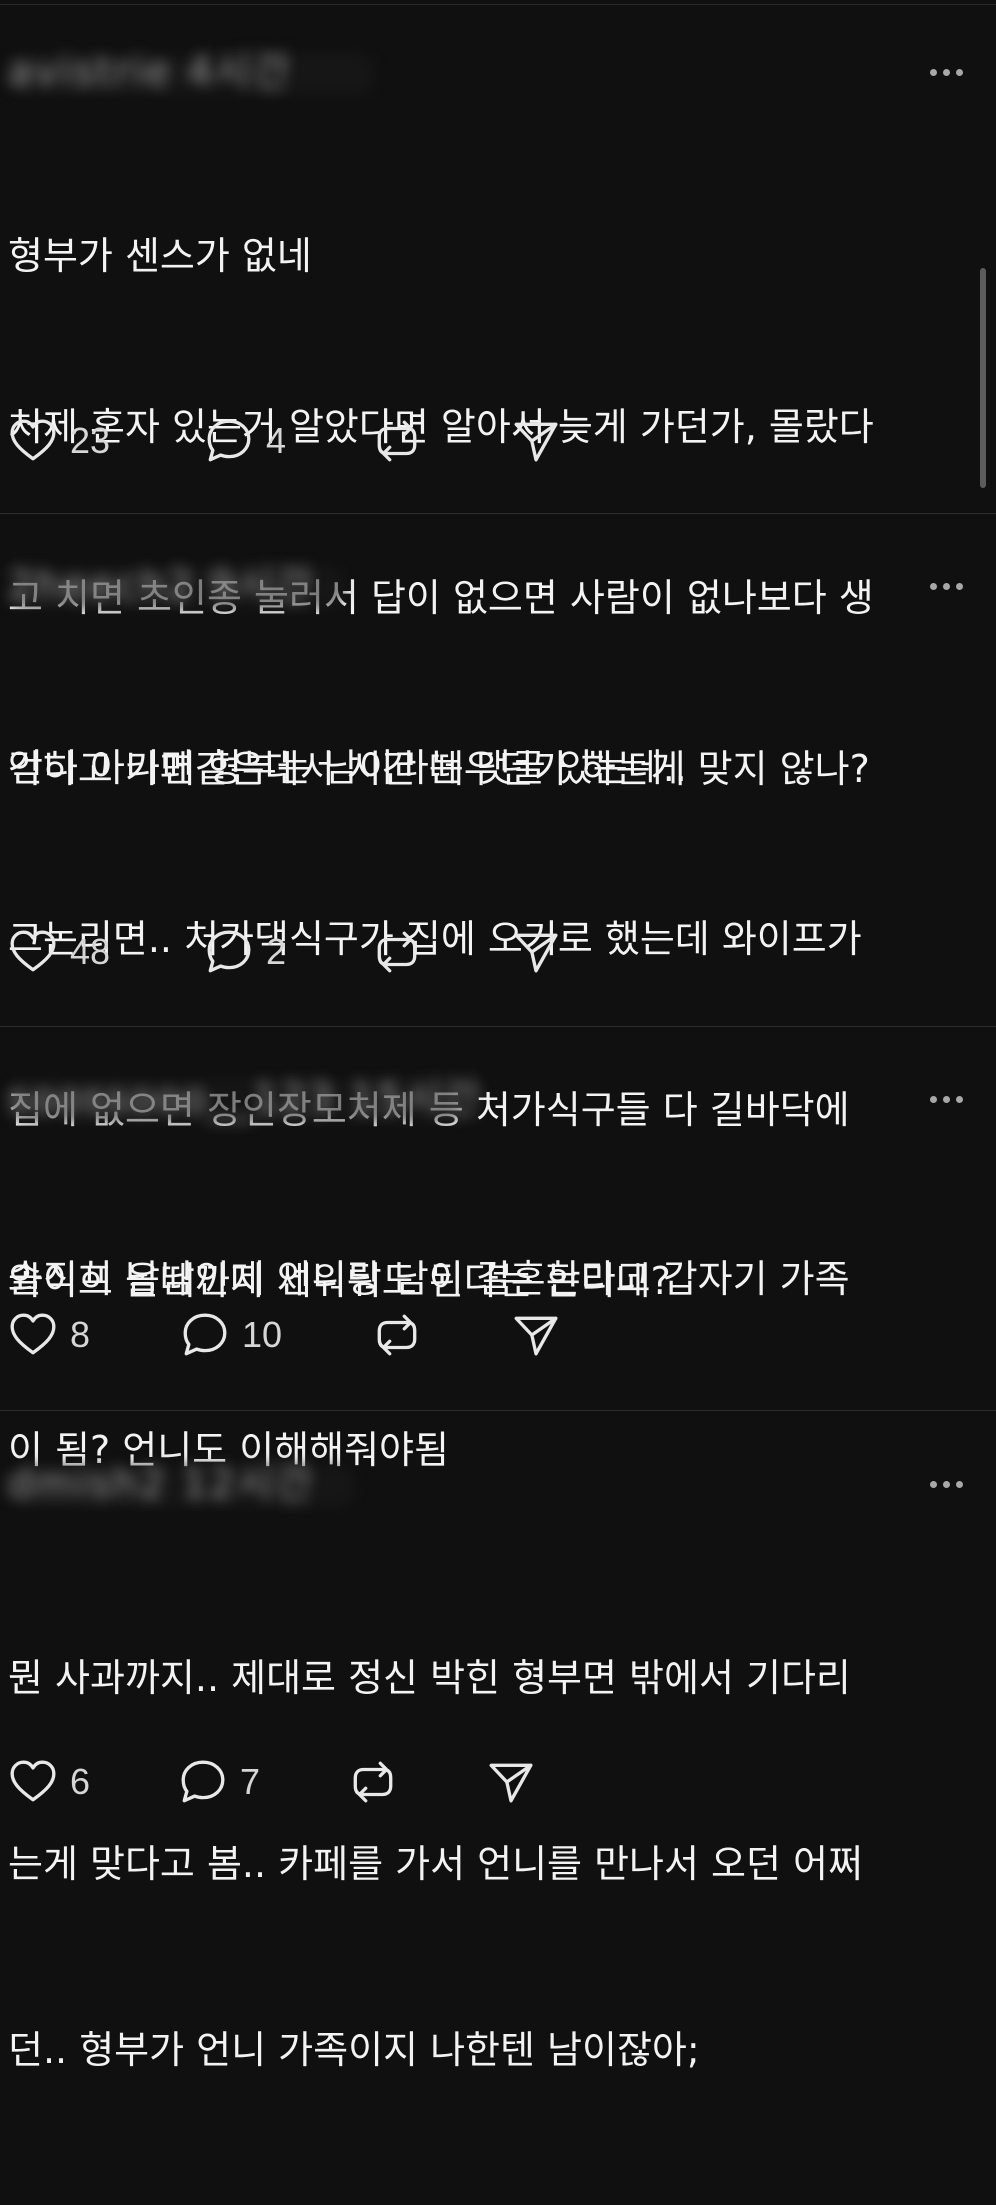  Describe the element at coordinates (90, 951) in the screenshot. I see `like-count: 48` at that location.